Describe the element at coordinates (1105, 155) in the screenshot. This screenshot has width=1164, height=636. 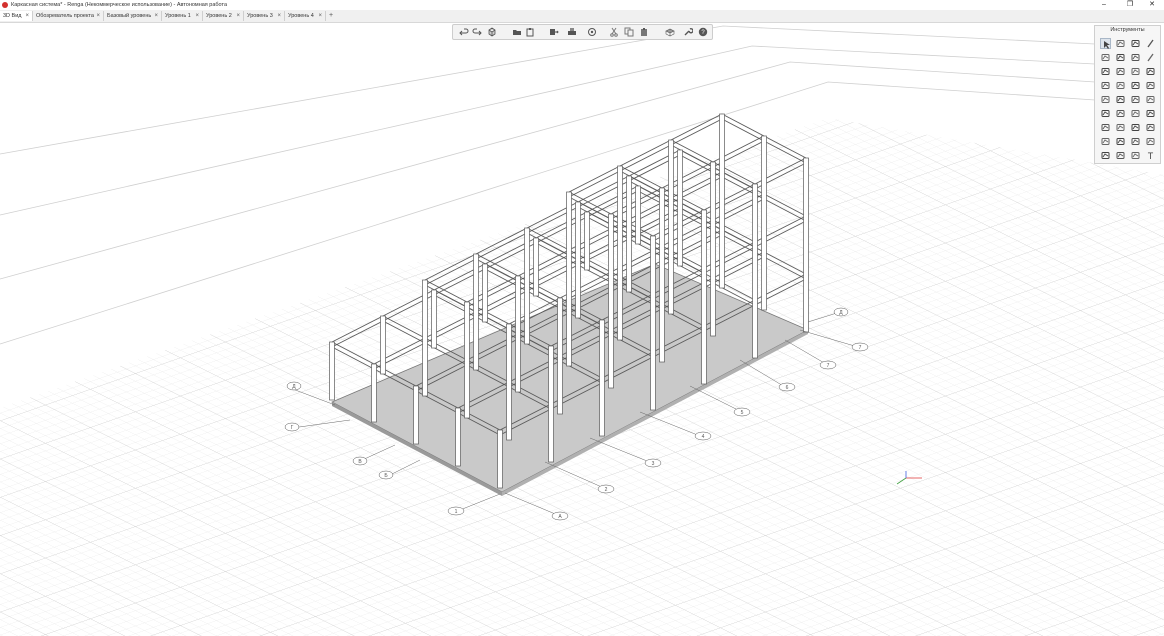
I see `dimension-icon` at that location.